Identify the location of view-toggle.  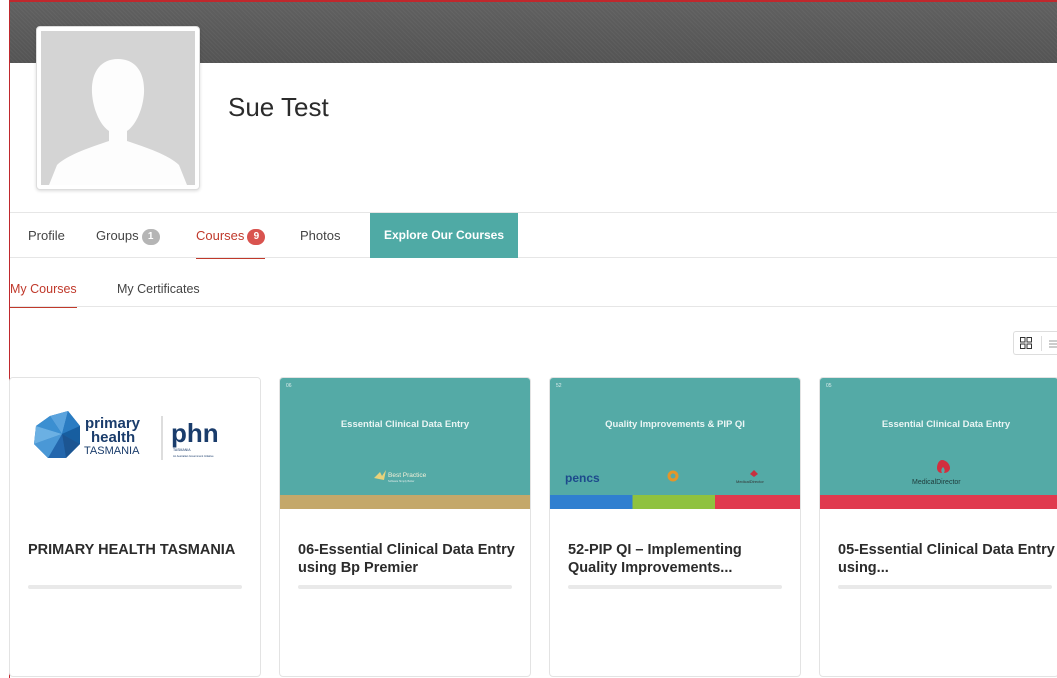
(1035, 343).